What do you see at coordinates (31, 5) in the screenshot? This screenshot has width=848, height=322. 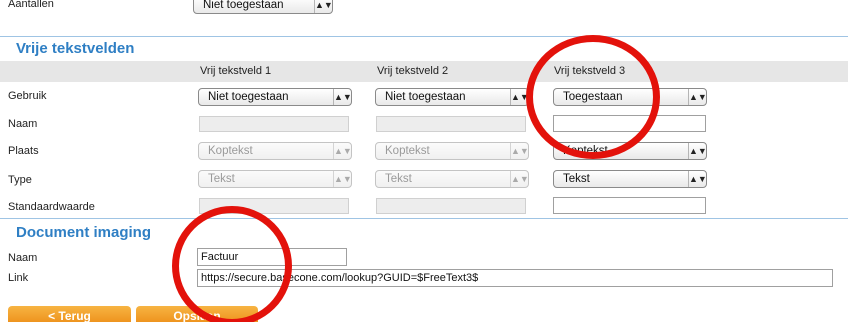 I see `aantallen-label: Aantallen` at bounding box center [31, 5].